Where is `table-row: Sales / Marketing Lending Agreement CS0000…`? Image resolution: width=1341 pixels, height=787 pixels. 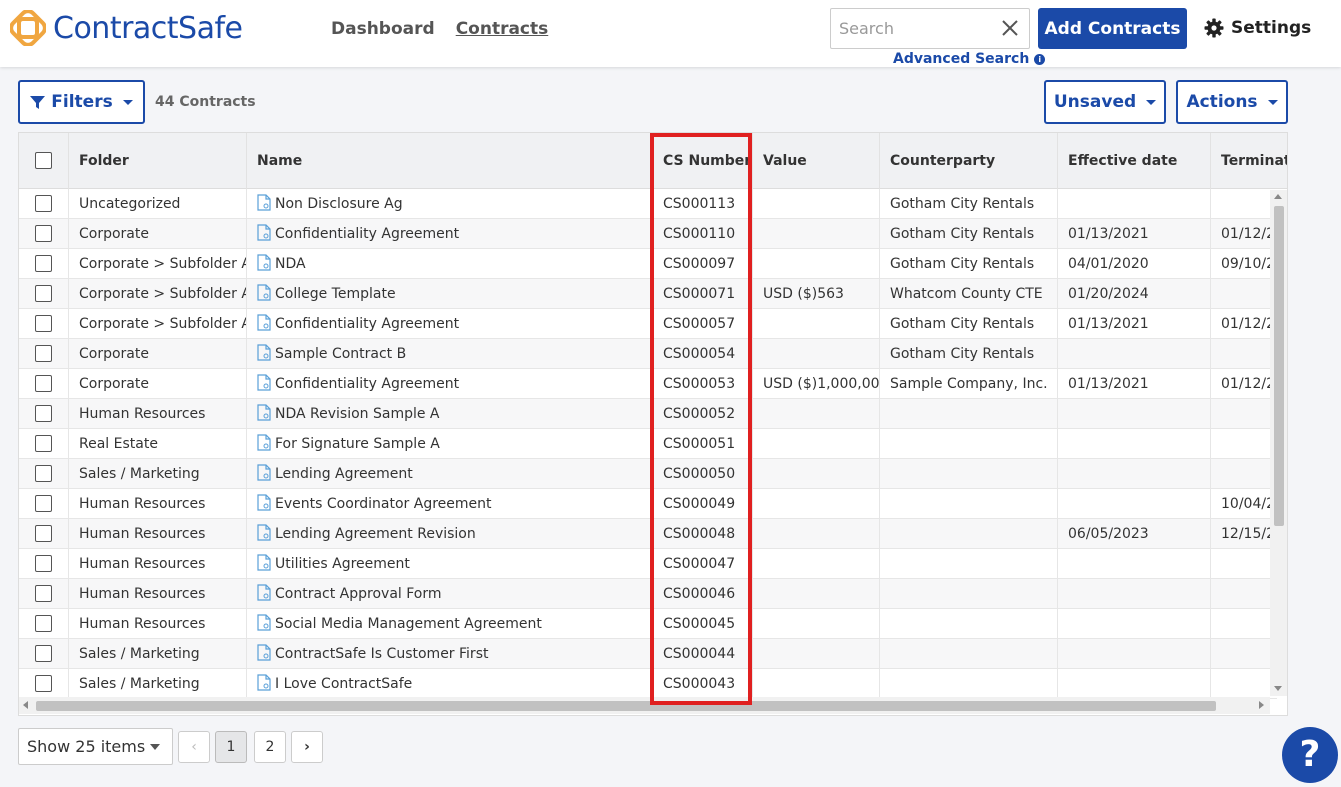 table-row: Sales / Marketing Lending Agreement CS0000… is located at coordinates (648, 474).